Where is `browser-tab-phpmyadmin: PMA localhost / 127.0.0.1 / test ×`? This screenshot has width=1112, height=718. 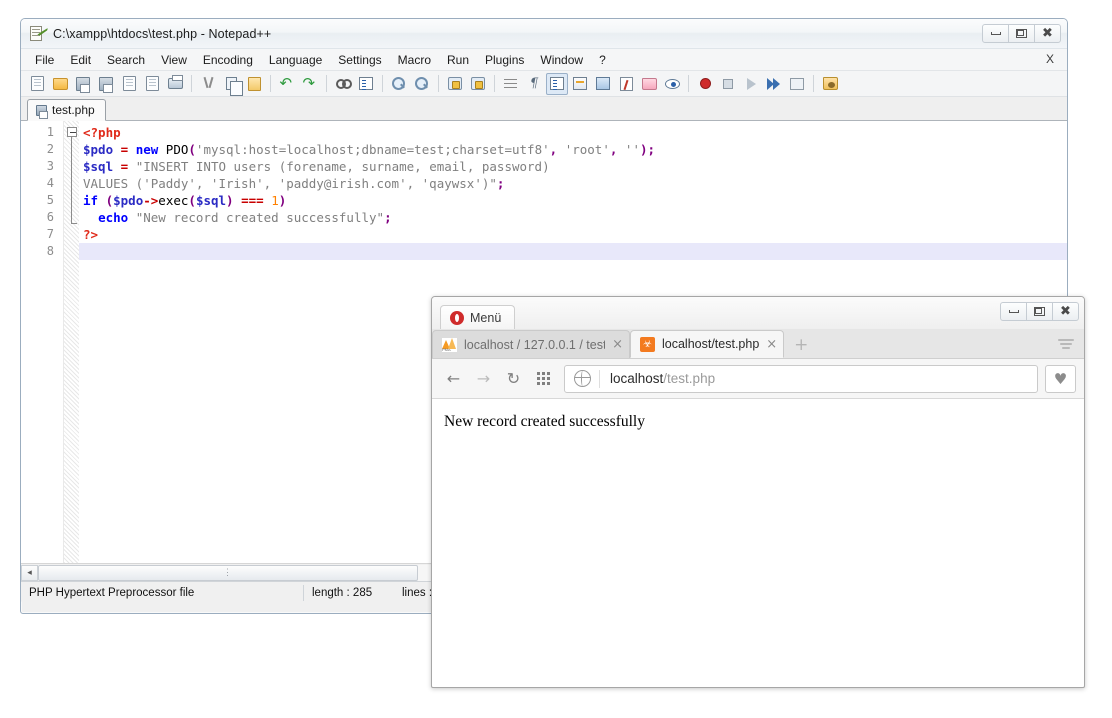
browser-tab-phpmyadmin: PMA localhost / 127.0.0.1 / test × is located at coordinates (531, 344).